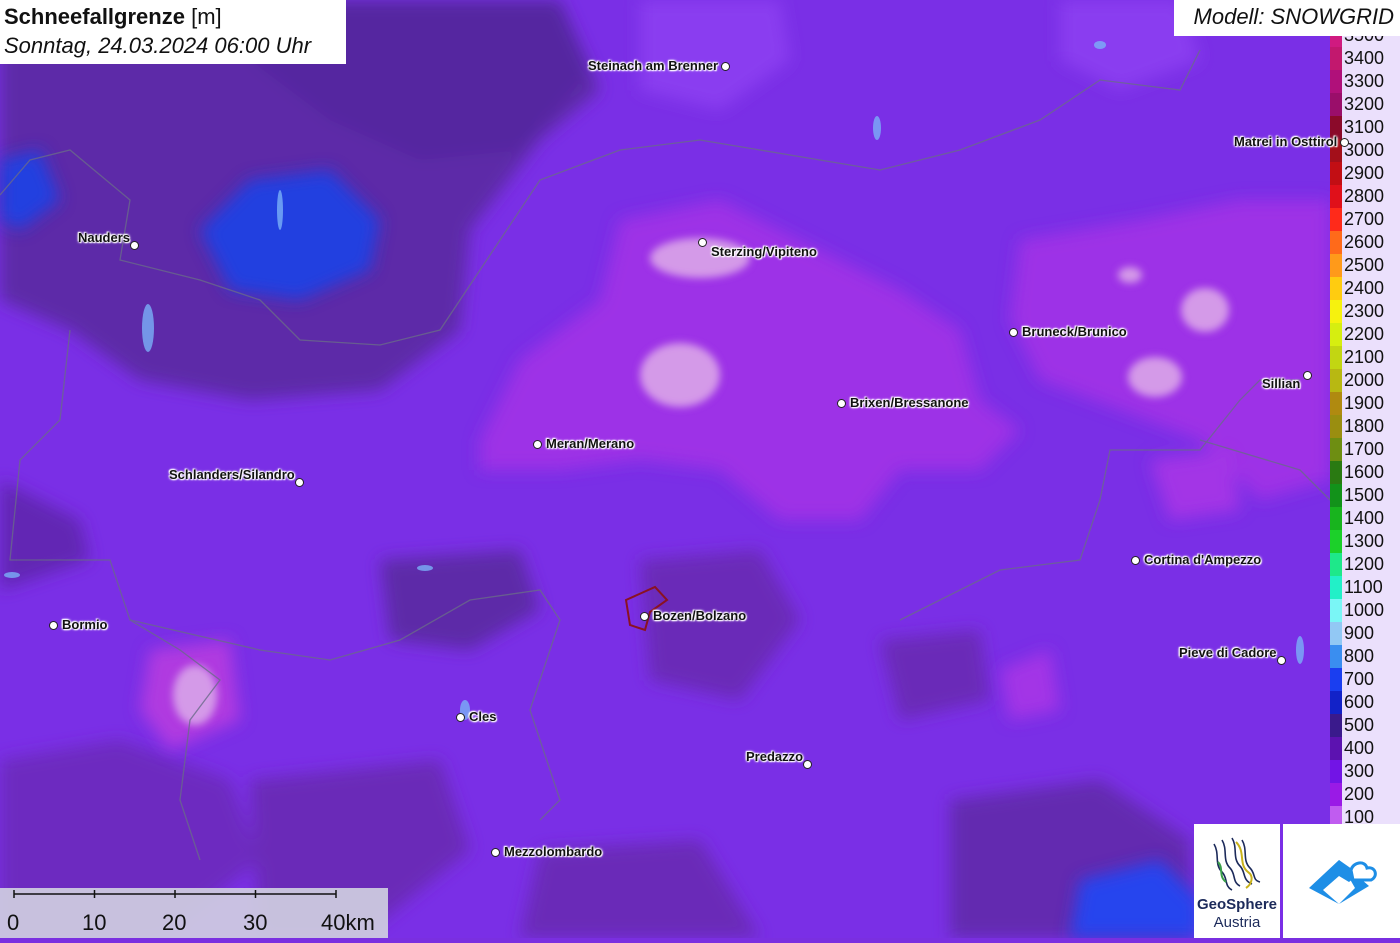 This screenshot has height=943, width=1400. What do you see at coordinates (1359, 816) in the screenshot?
I see `legend-label: 100` at bounding box center [1359, 816].